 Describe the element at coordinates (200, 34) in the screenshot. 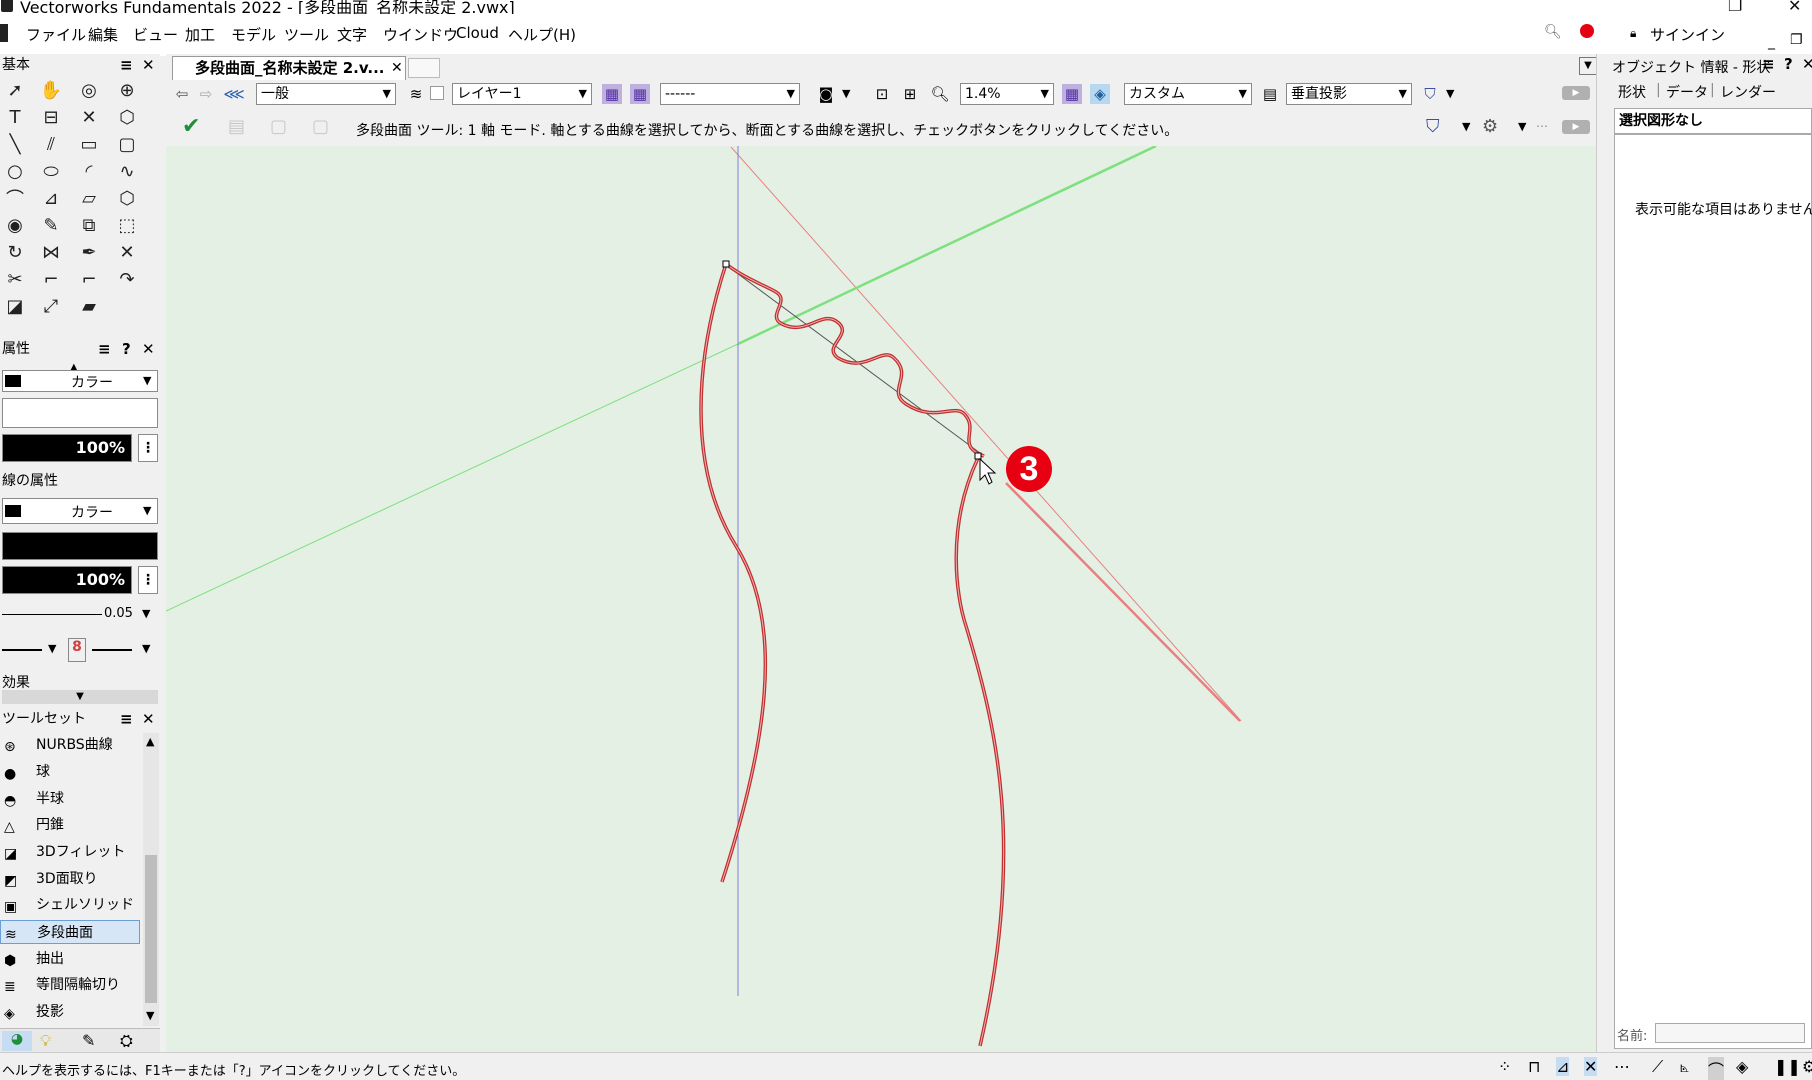

I see `menu-modify: 加工` at that location.